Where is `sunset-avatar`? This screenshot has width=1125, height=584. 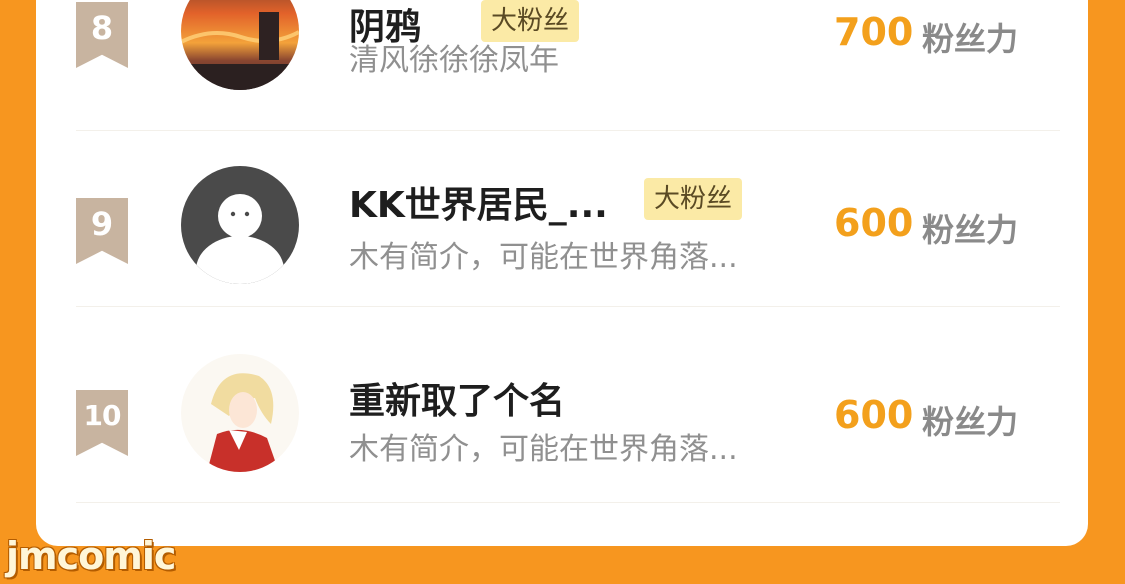
sunset-avatar is located at coordinates (240, 45).